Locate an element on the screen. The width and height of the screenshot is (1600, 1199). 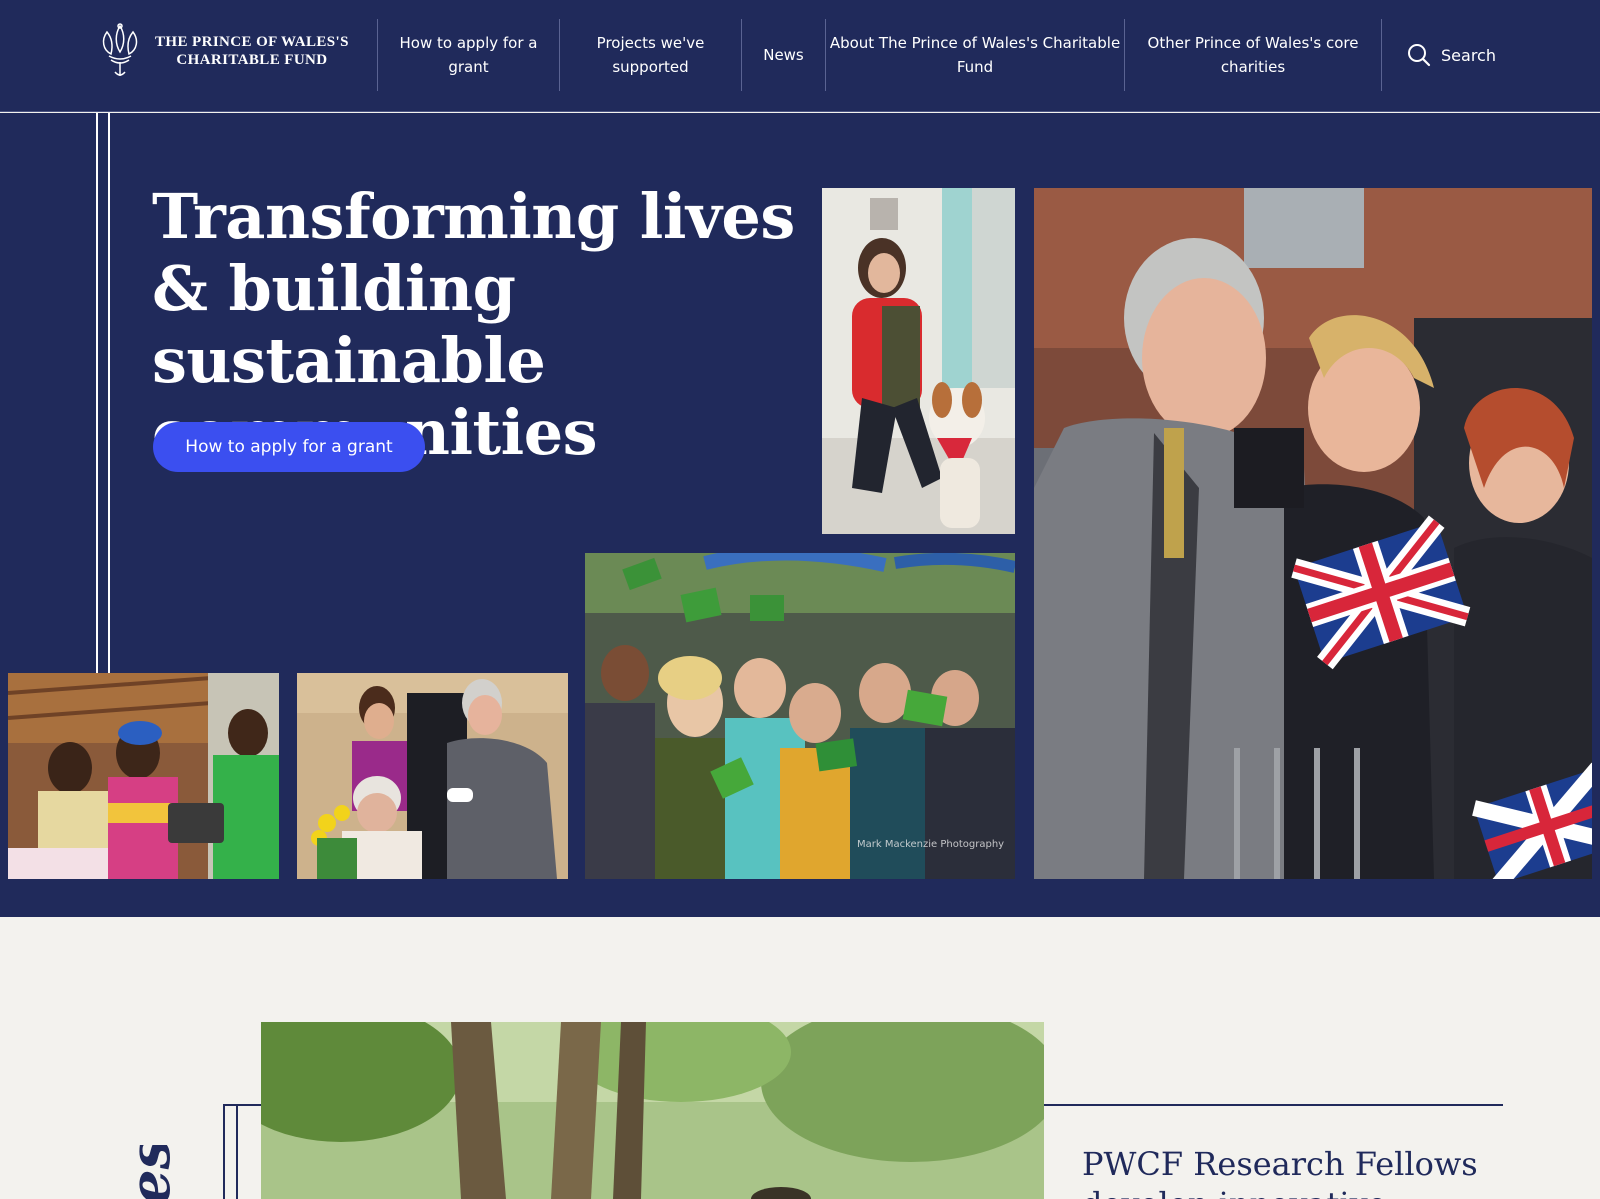
photo-crowd-with-flags: Mark Mackenzie Photography is located at coordinates (800, 716).